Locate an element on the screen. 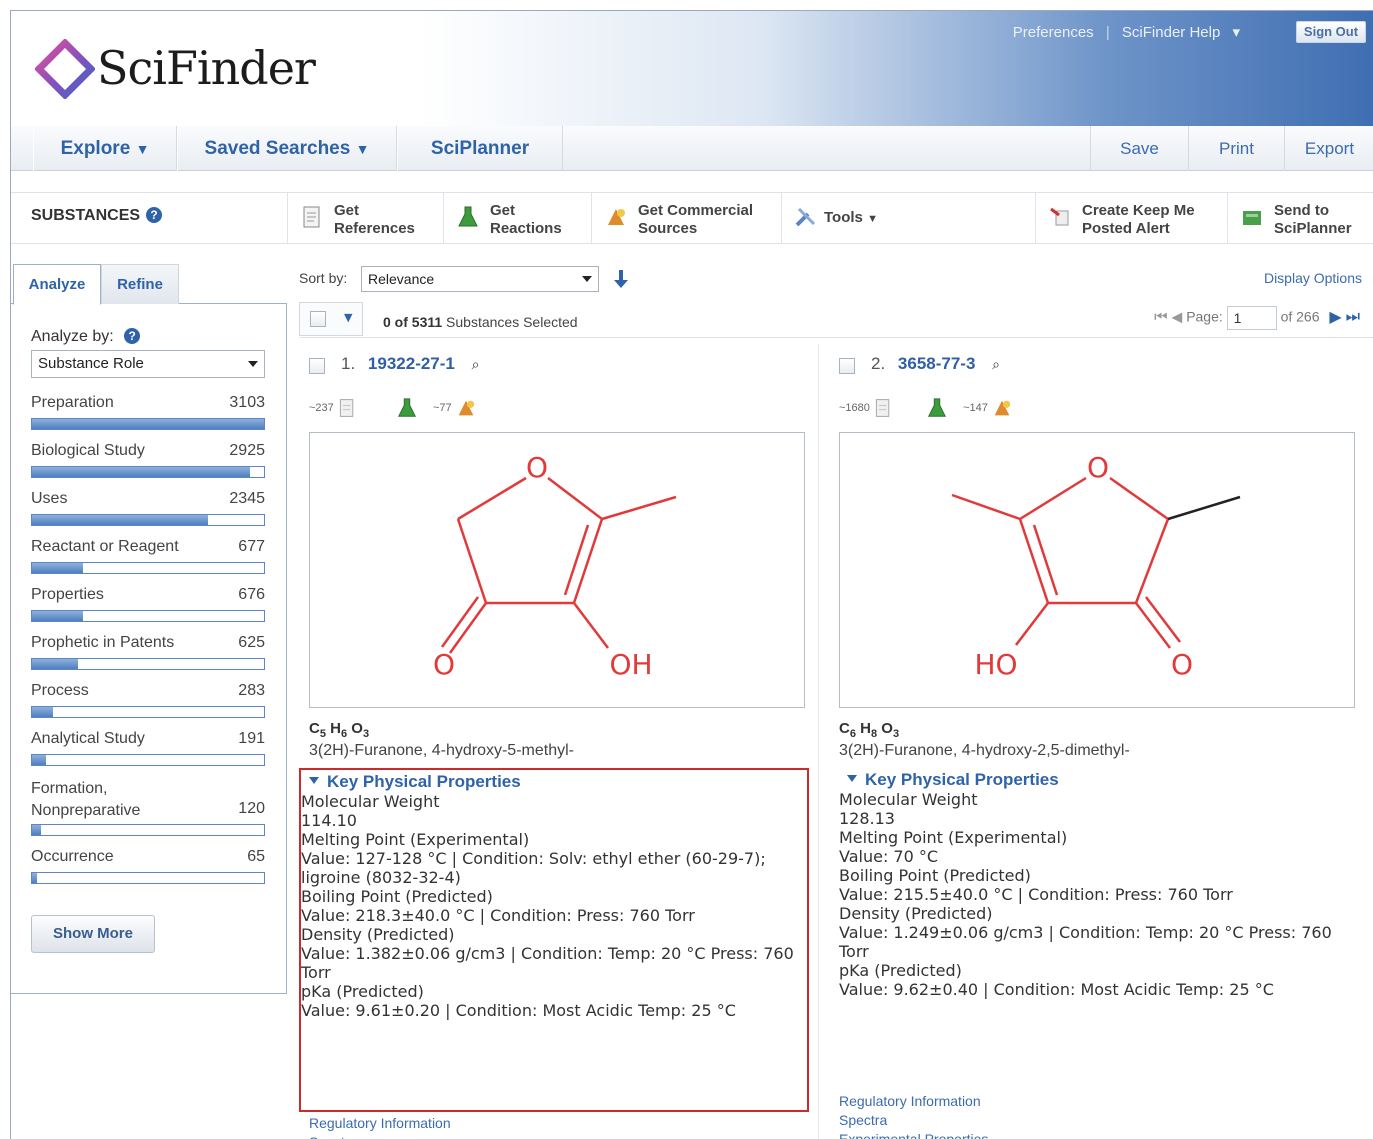 This screenshot has width=1373, height=1139. role-row: Preparation 3103 is located at coordinates (148, 403).